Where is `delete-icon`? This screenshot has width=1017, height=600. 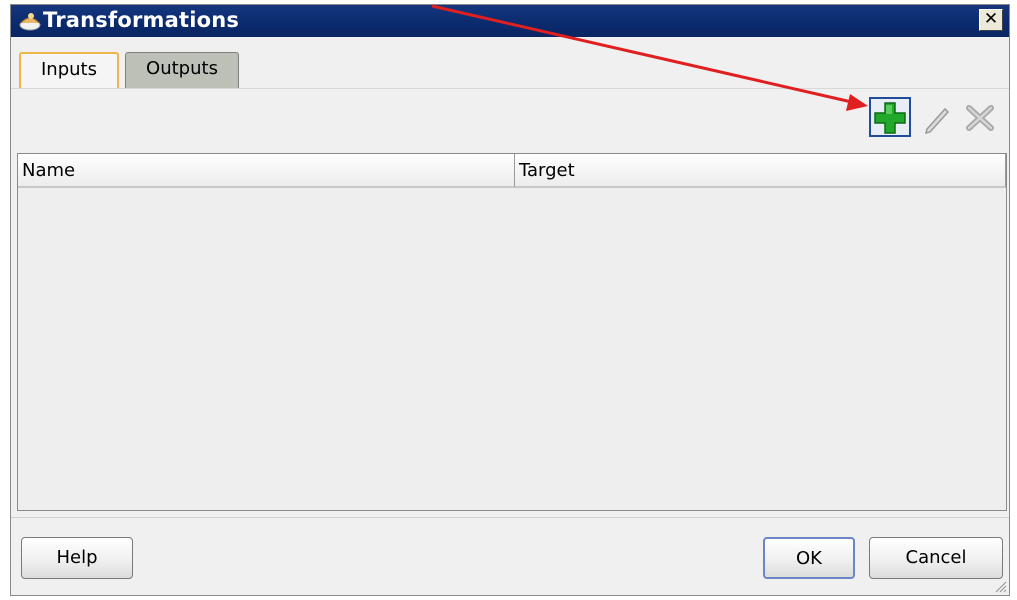 delete-icon is located at coordinates (980, 118).